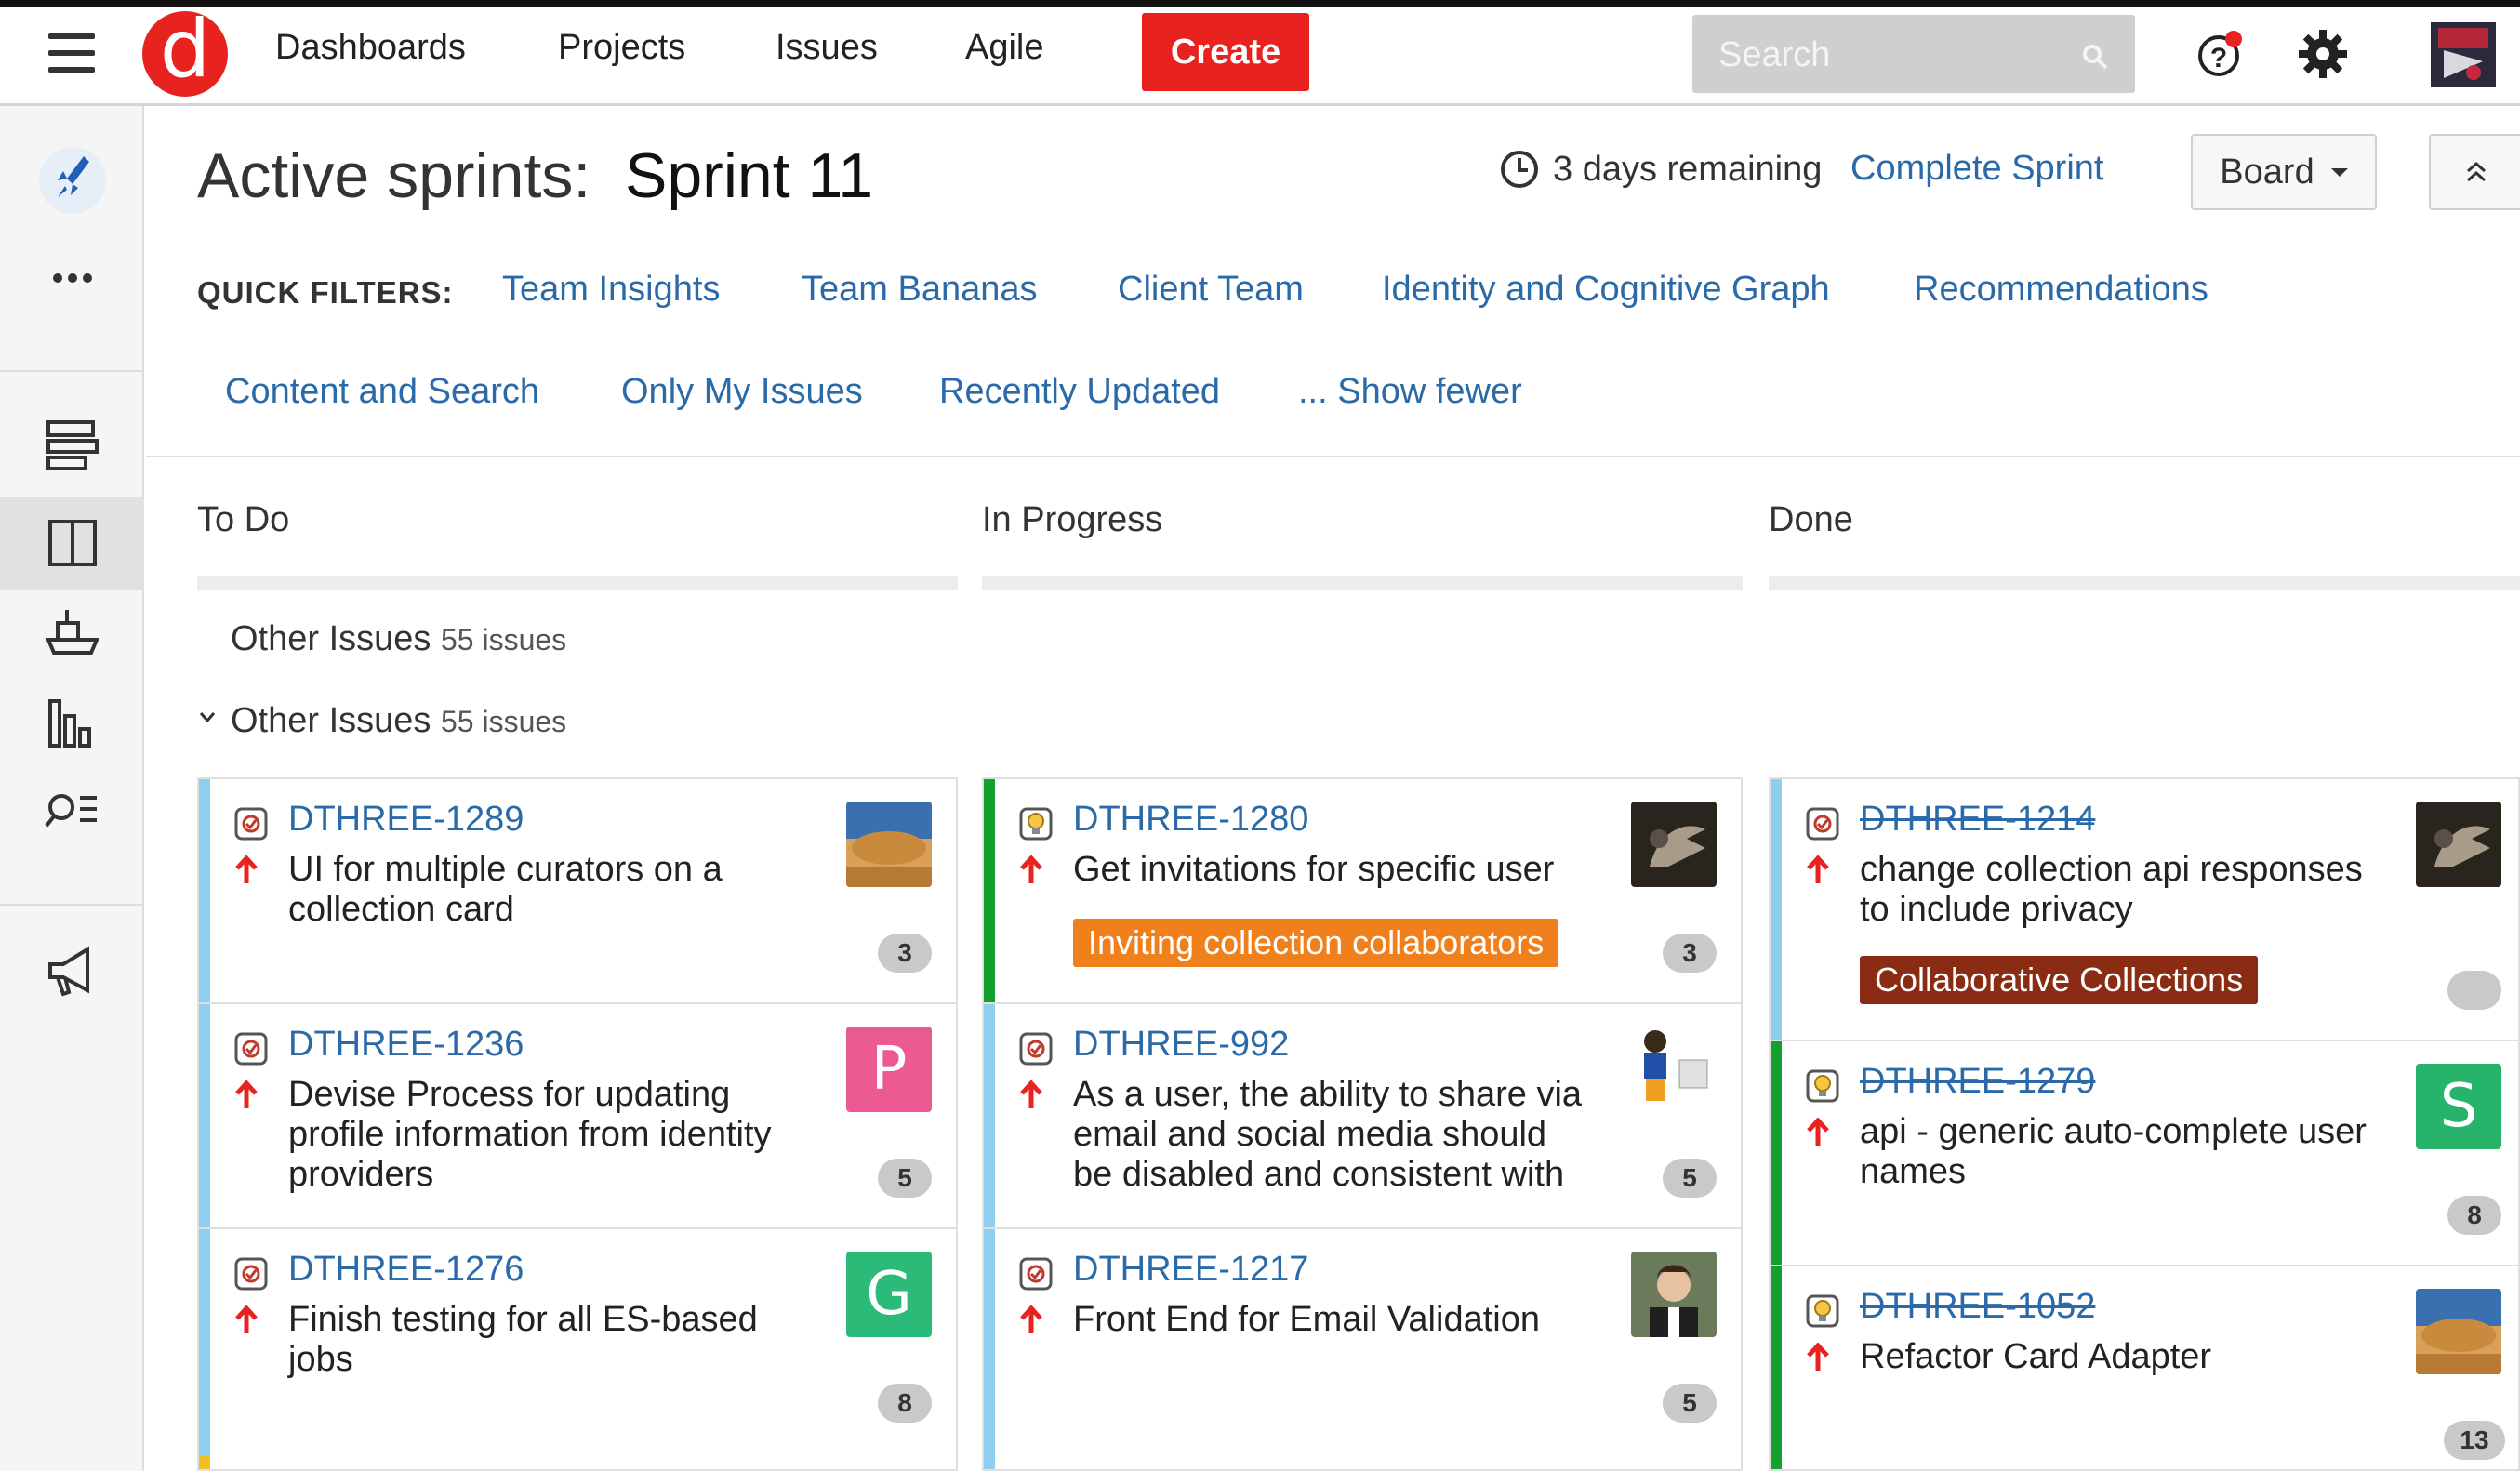  Describe the element at coordinates (611, 290) in the screenshot. I see `quick-filter-team-insights: Team Insights` at that location.